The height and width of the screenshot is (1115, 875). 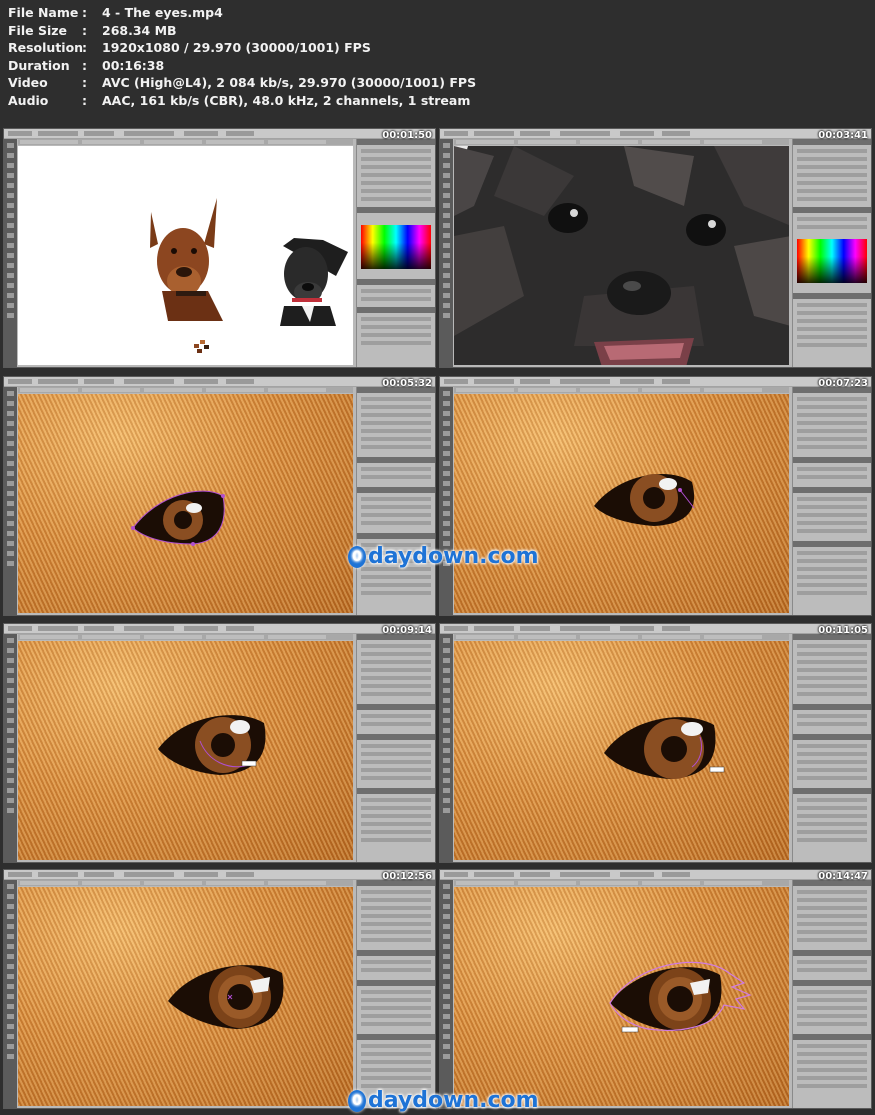 What do you see at coordinates (236, 47) in the screenshot?
I see `file-info-value: 1920x1080 / 29.970 (30000/1001) FPS` at bounding box center [236, 47].